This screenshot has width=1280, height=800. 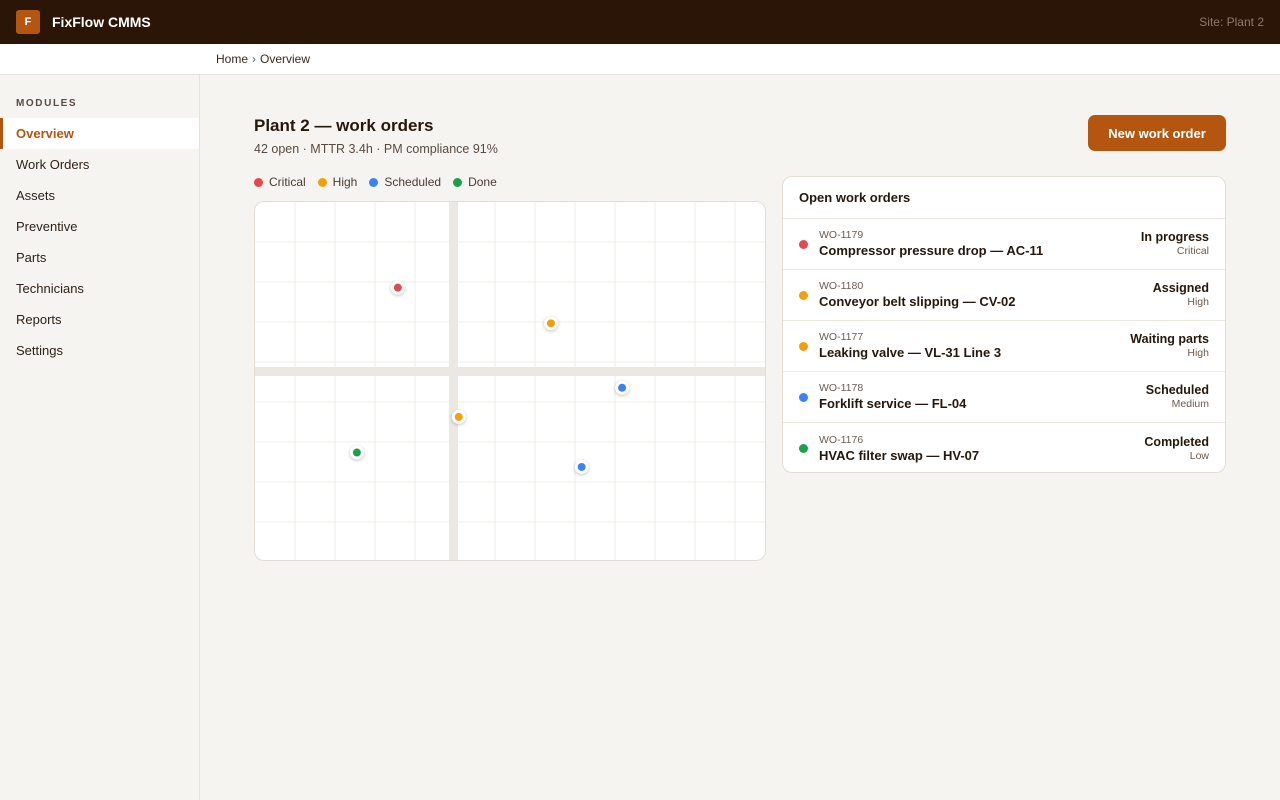 I want to click on map-aisle-vertical, so click(x=453, y=381).